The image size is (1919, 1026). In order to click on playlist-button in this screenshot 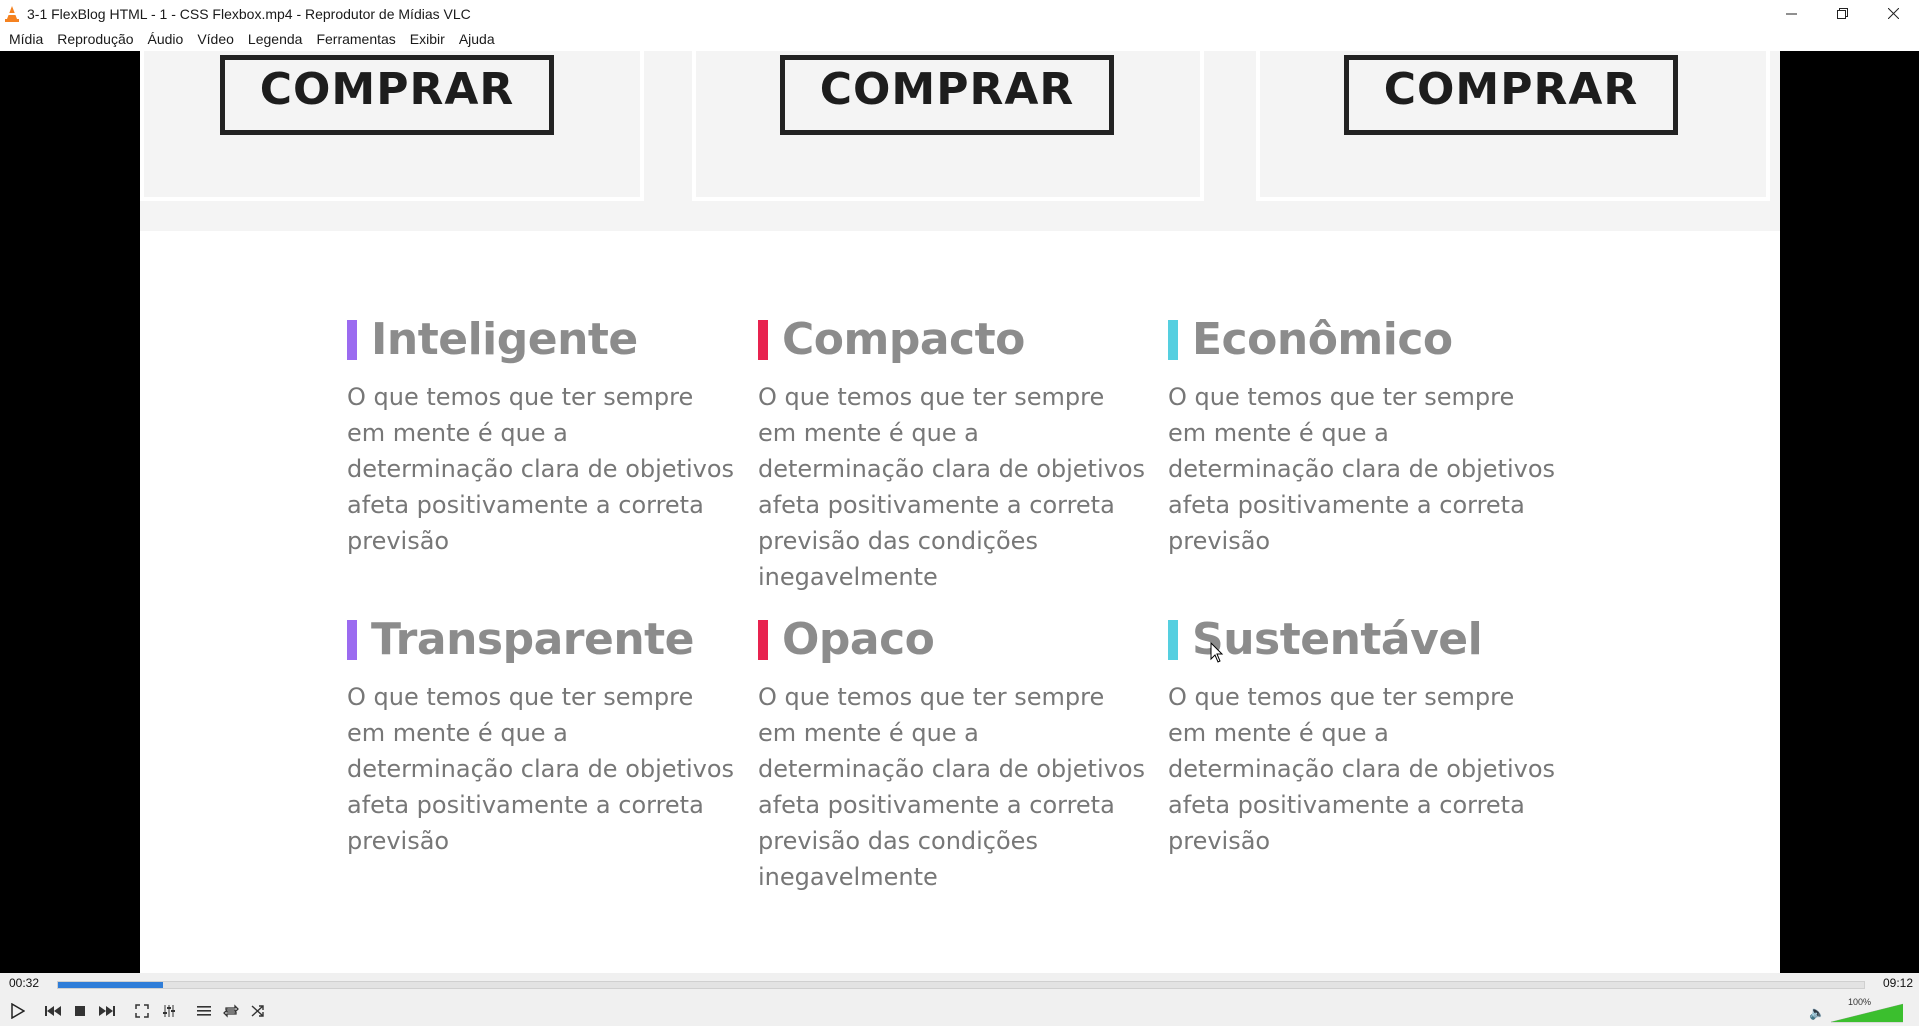, I will do `click(204, 1011)`.